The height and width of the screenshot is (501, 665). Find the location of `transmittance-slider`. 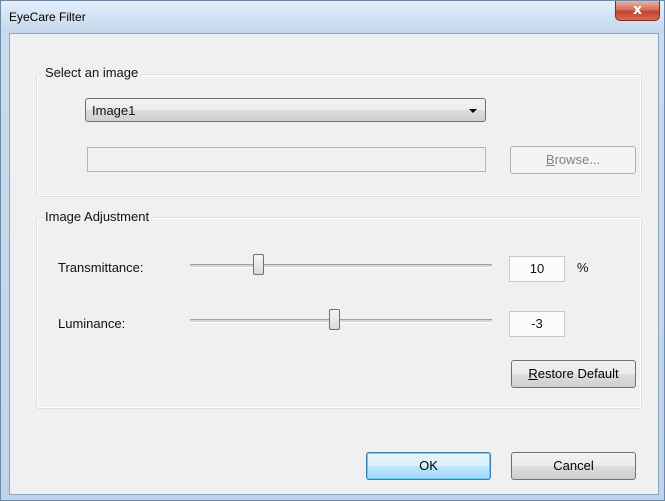

transmittance-slider is located at coordinates (341, 266).